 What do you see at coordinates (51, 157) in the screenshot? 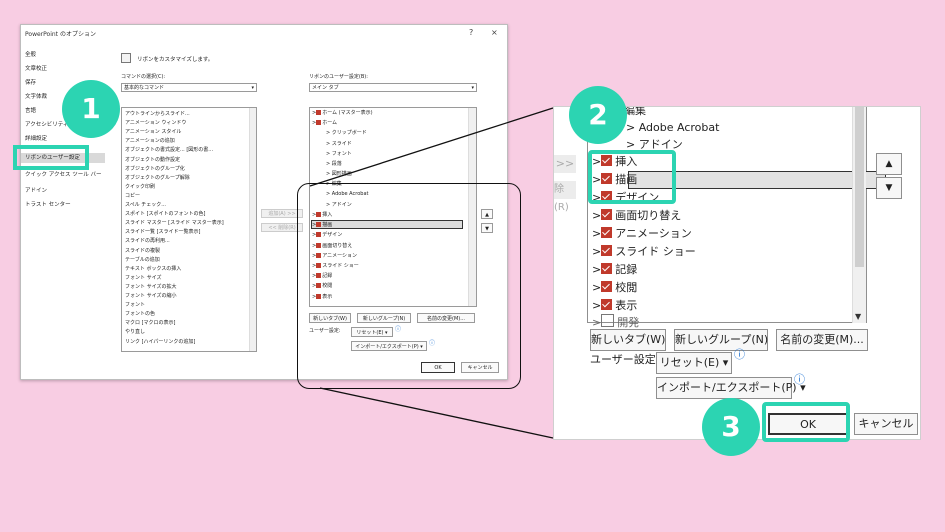
I see `highlight-nav-customize` at bounding box center [51, 157].